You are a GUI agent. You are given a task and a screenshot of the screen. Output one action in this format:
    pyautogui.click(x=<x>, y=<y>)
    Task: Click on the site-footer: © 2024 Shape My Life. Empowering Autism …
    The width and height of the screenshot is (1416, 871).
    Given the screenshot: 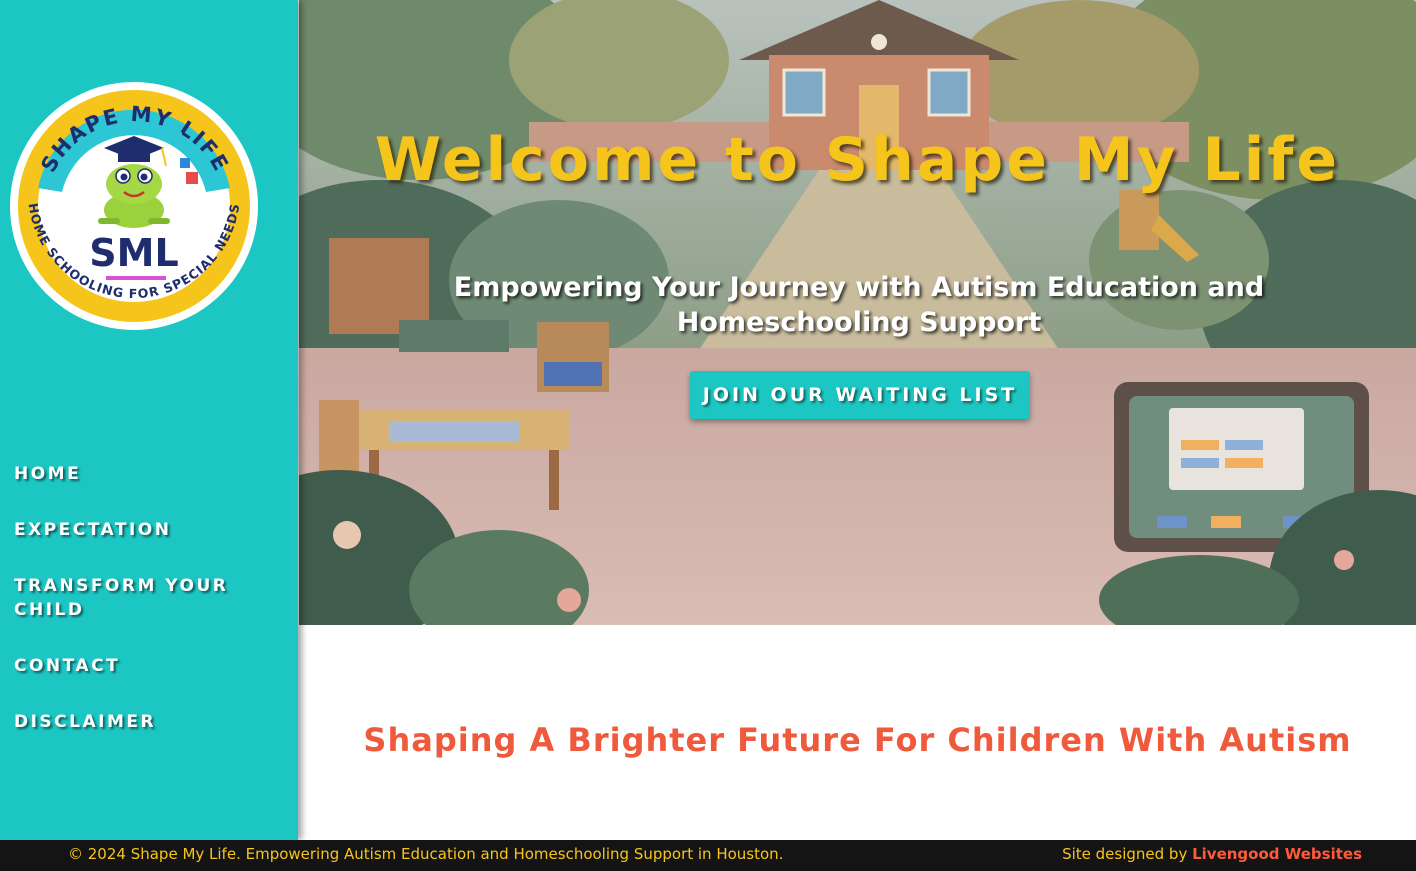 What is the action you would take?
    pyautogui.click(x=708, y=855)
    